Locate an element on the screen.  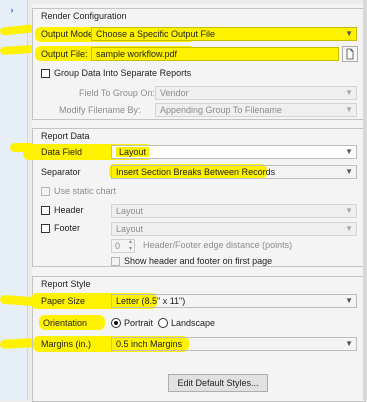
stepper-up-icon: ▲ is located at coordinates (130, 242).